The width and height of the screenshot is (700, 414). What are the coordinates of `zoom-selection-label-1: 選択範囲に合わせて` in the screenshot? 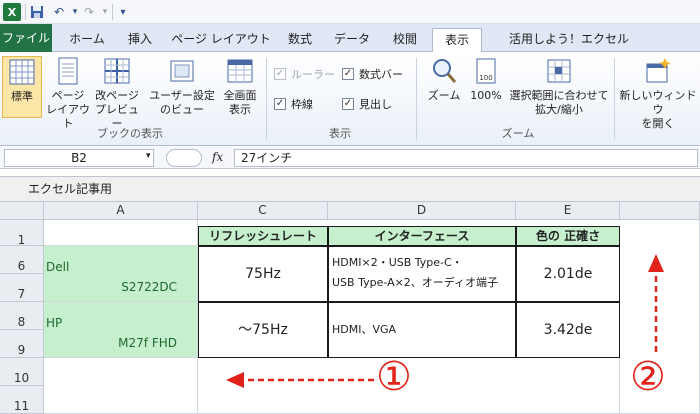 It's located at (559, 95).